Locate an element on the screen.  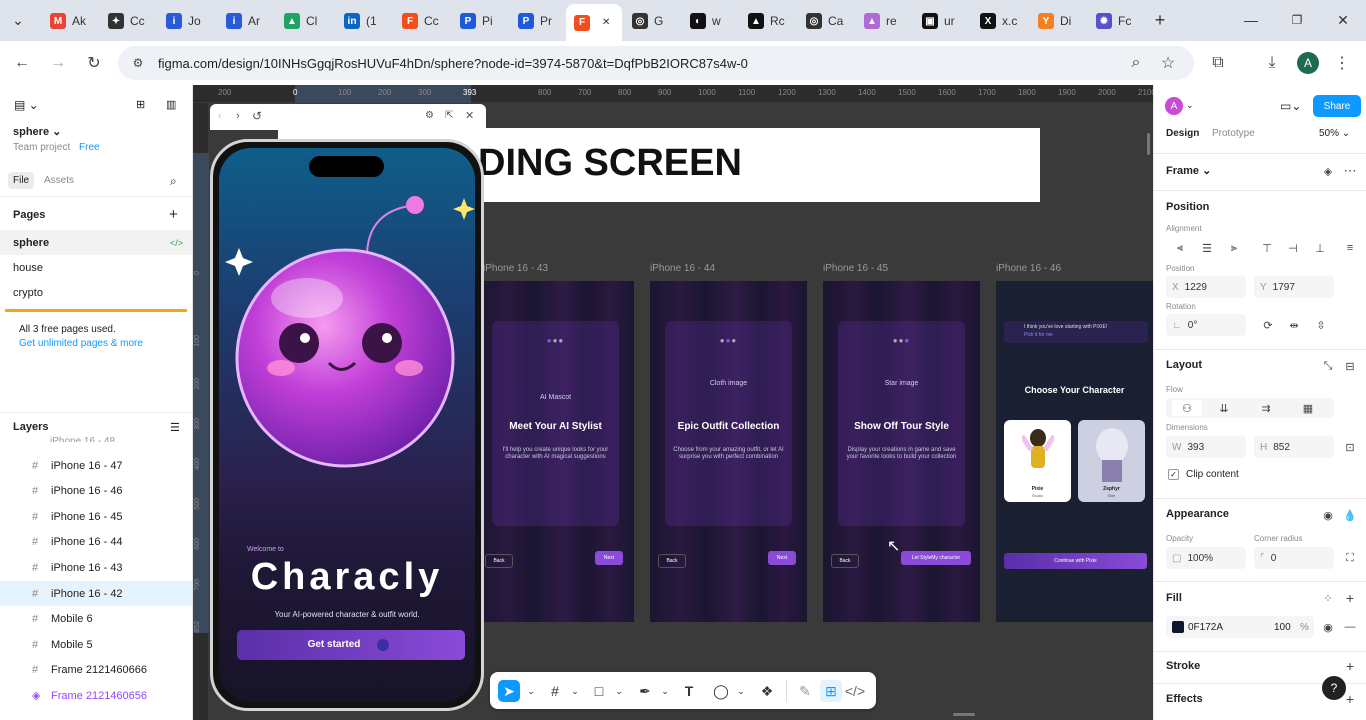
fill-row: 0F172A 100 % is located at coordinates (1240, 627).